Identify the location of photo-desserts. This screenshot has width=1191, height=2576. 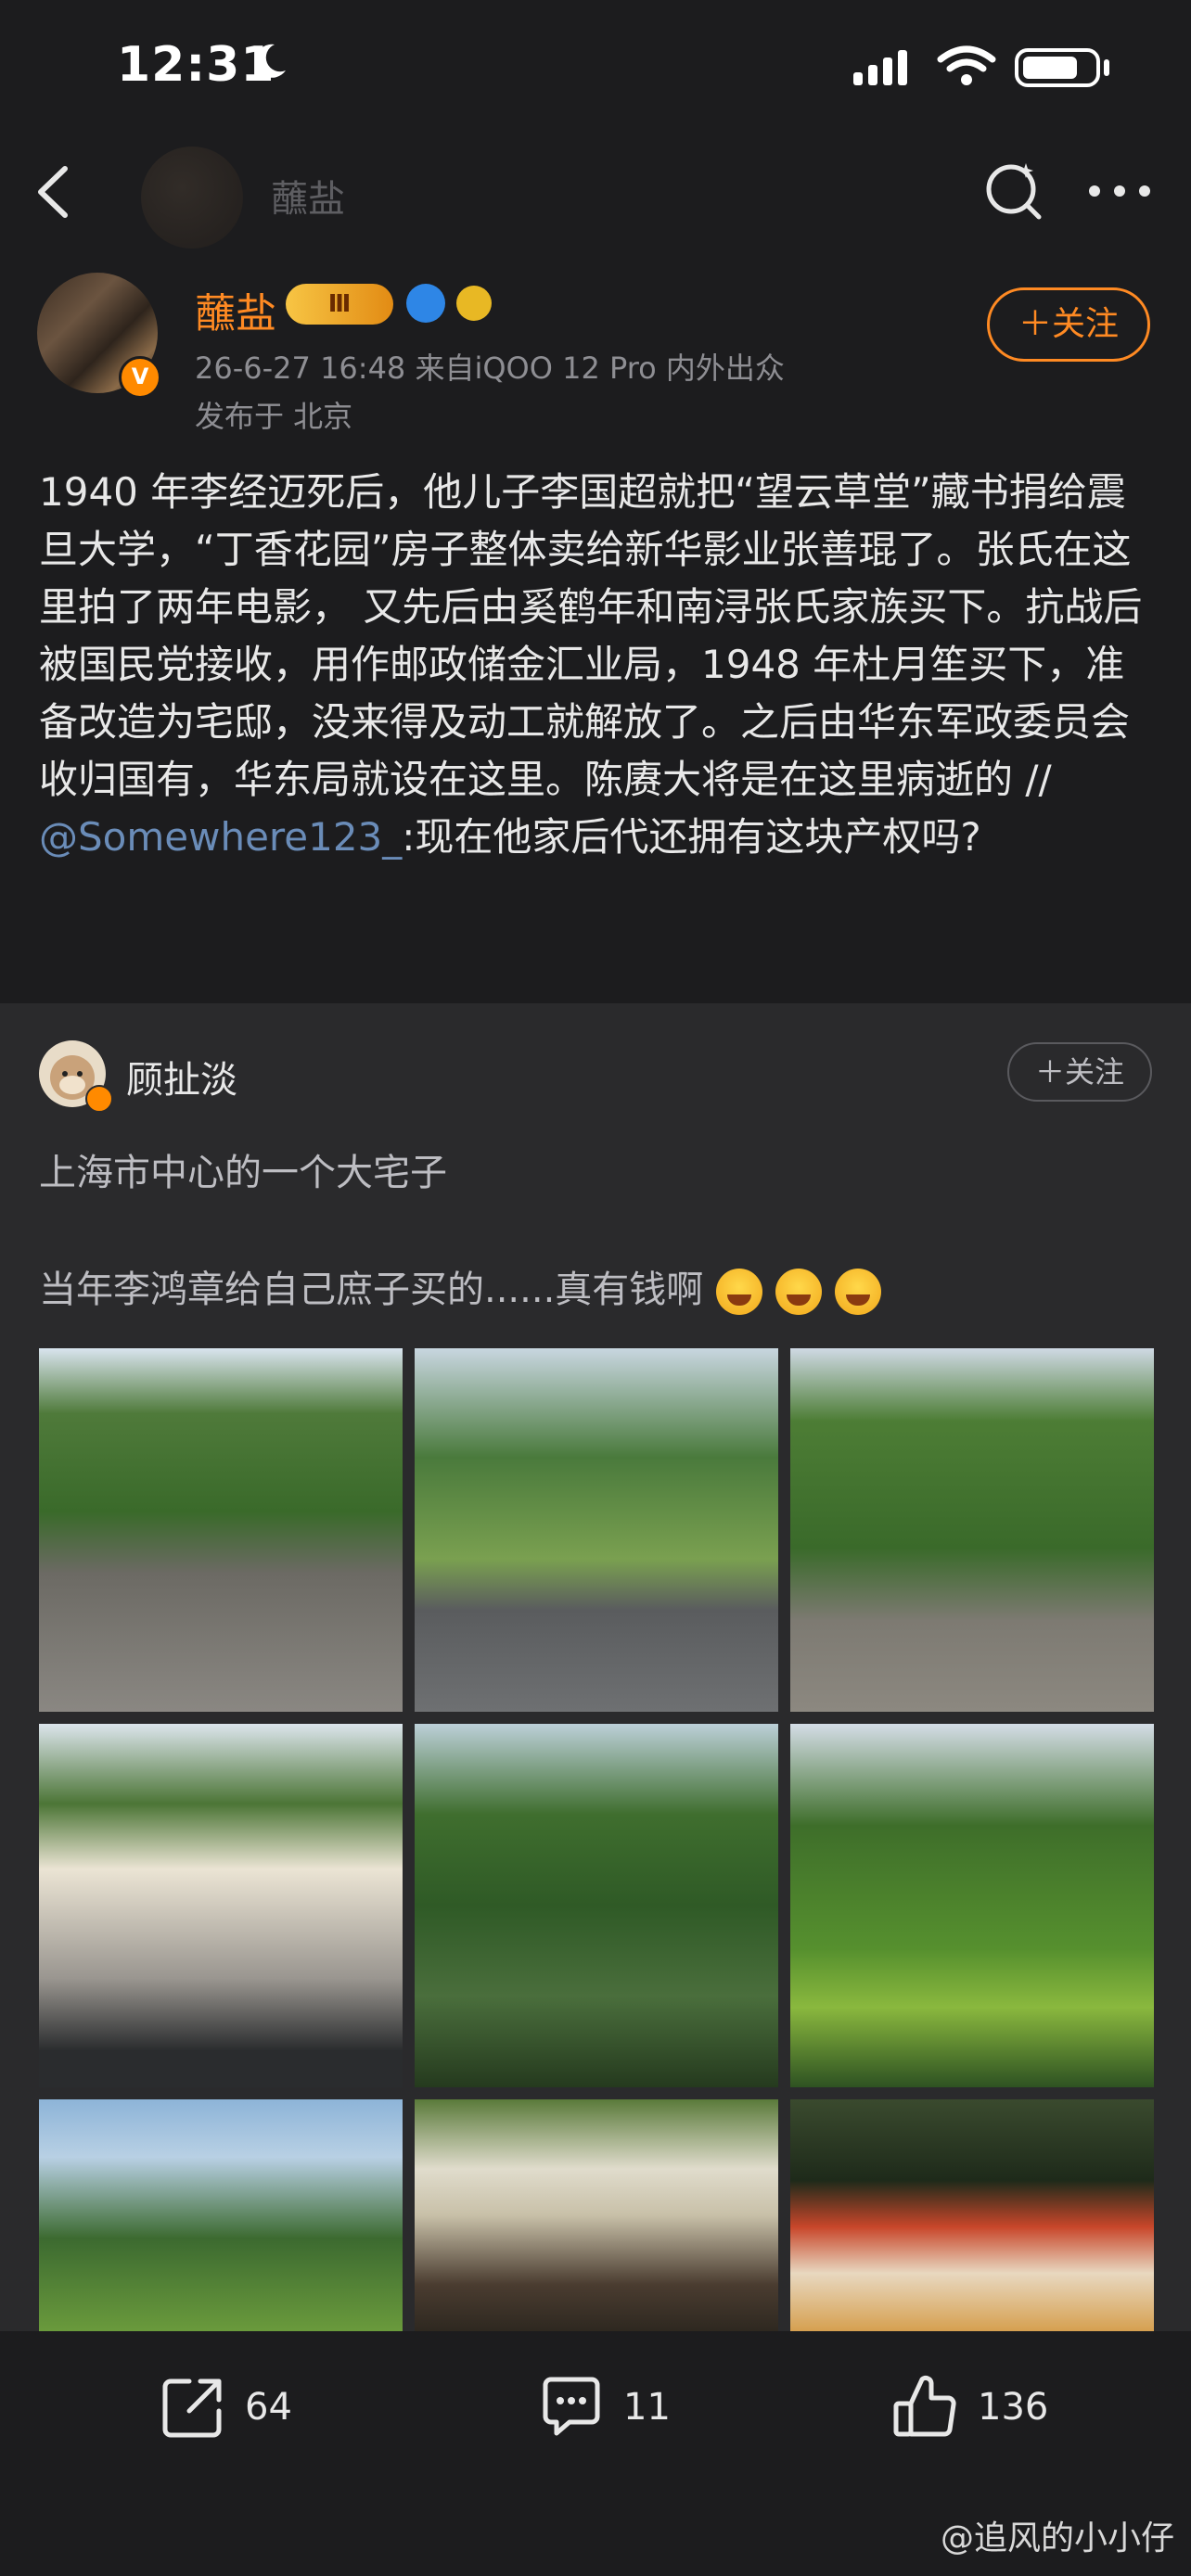
(972, 2215).